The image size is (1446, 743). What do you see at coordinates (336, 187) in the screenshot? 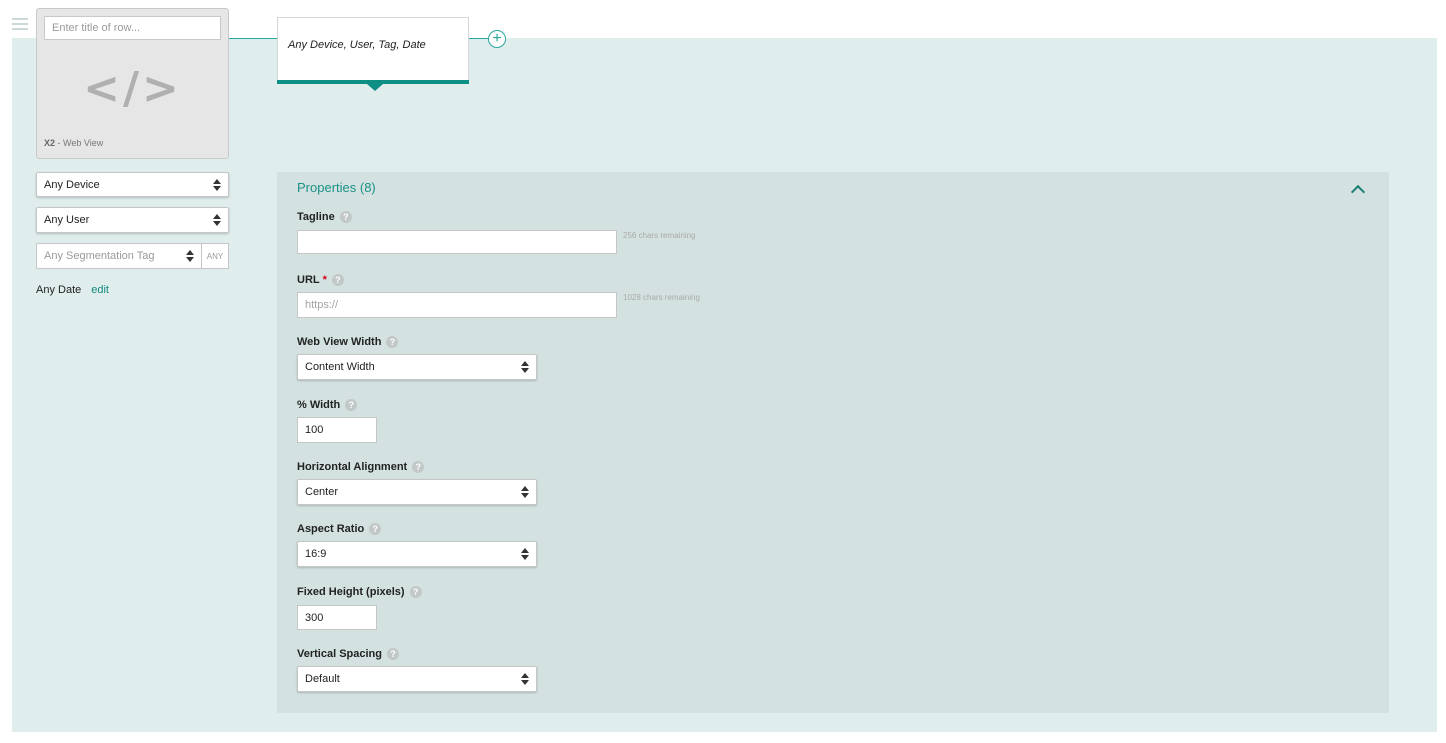
I see `properties-title: Properties (8)` at bounding box center [336, 187].